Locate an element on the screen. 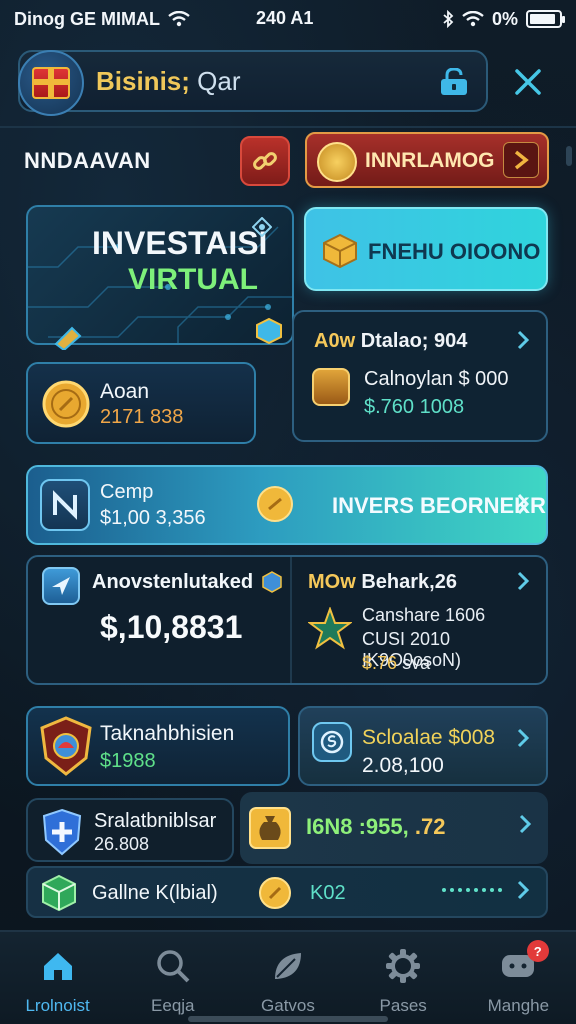 The width and height of the screenshot is (576, 1024). stats-row3: $.760 1008 is located at coordinates (414, 407).